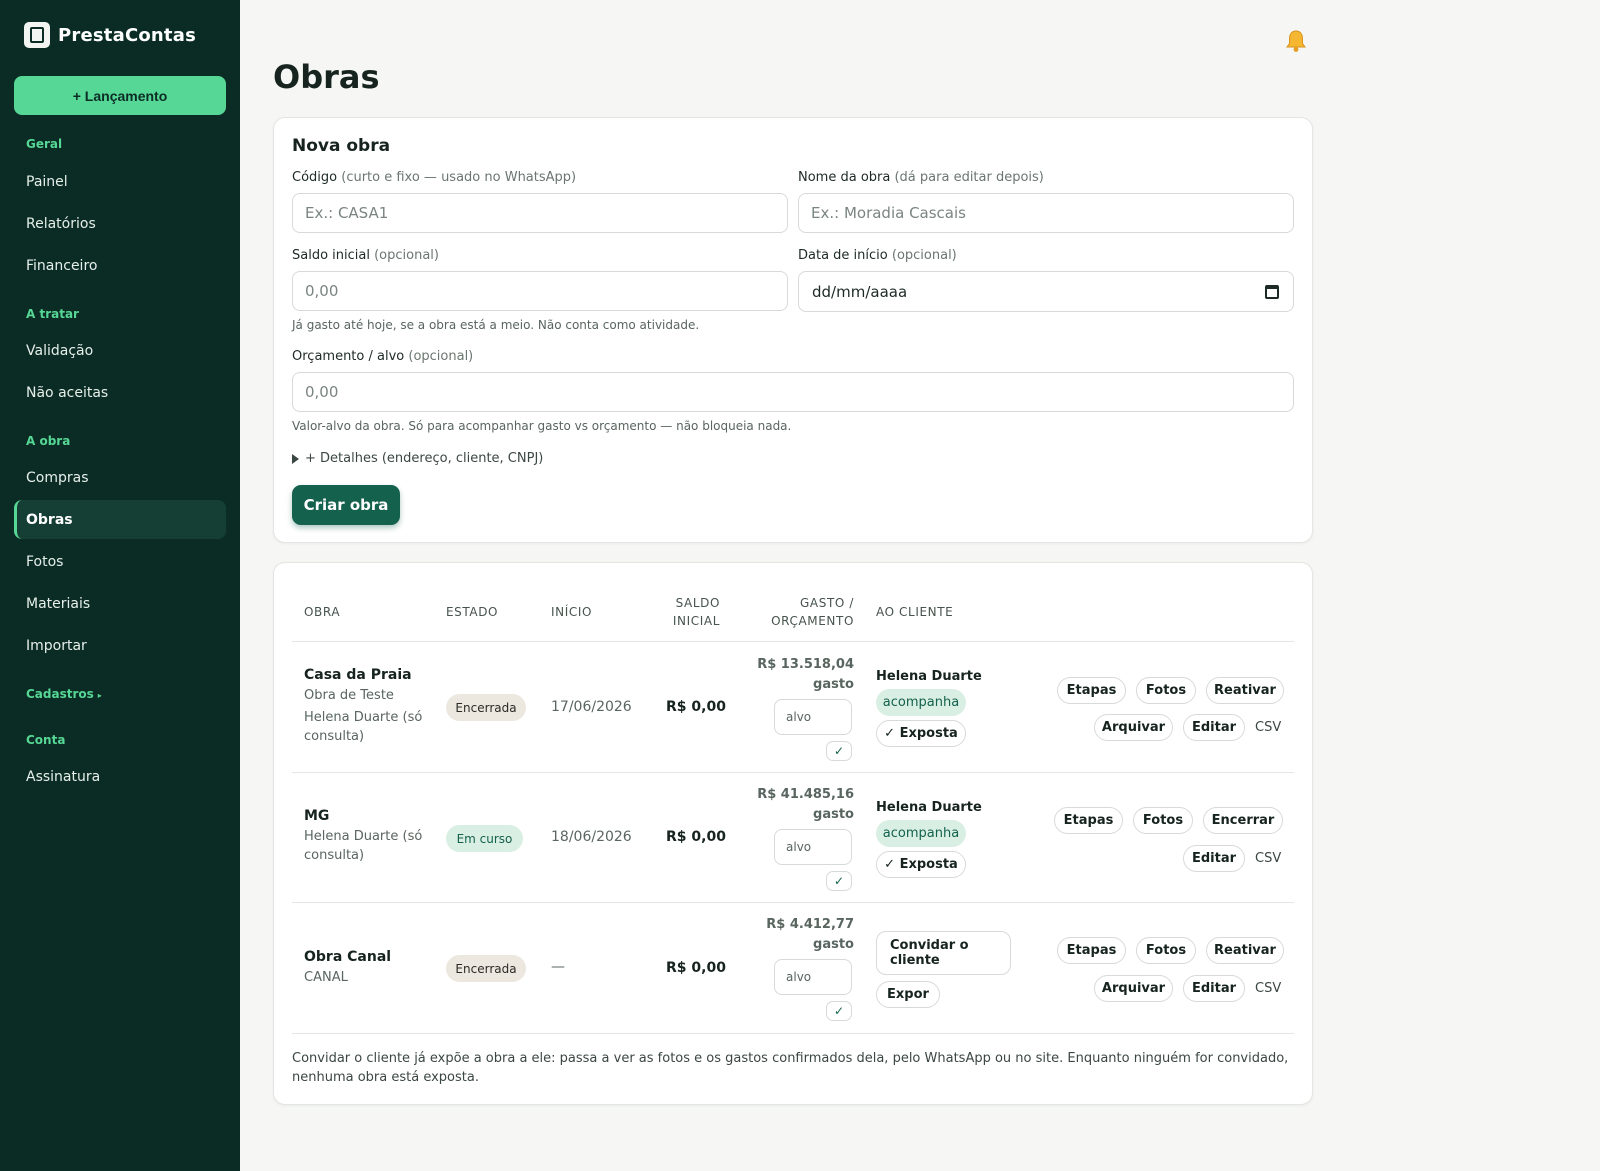  Describe the element at coordinates (1046, 291) in the screenshot. I see `data-inicio-input: dd/mm/aaaa` at that location.